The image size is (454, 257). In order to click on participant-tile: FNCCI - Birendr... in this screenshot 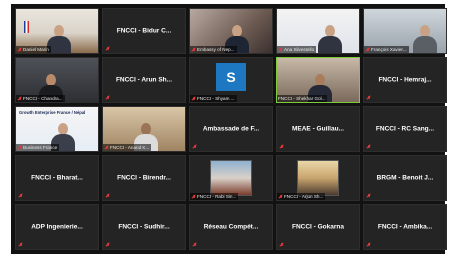, I will do `click(144, 178)`.